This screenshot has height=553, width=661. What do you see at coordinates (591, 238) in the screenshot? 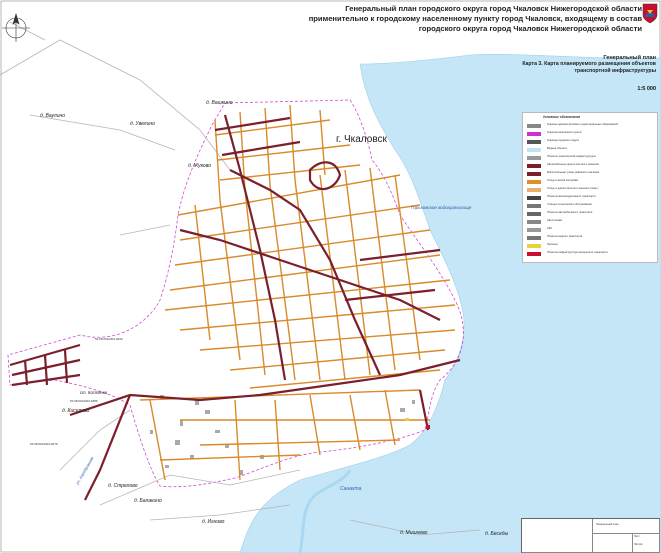
I see `legend-item: Объекты водного транспорта` at bounding box center [591, 238].